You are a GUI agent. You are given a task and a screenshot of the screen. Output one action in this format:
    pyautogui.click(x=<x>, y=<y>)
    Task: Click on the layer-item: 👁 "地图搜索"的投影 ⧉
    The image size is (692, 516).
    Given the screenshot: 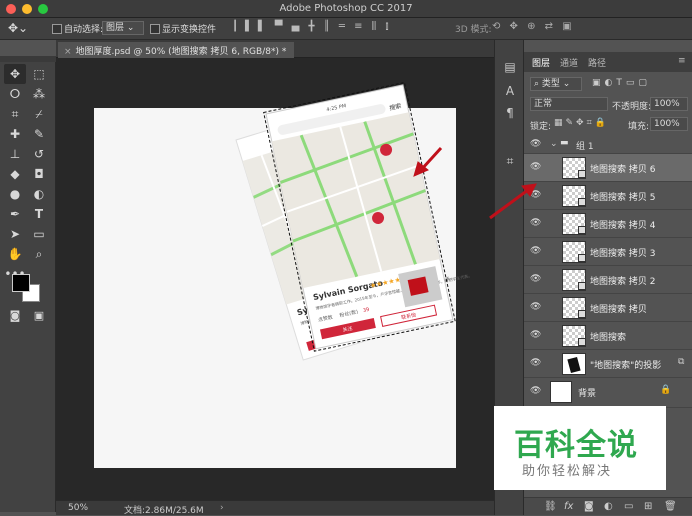 What is the action you would take?
    pyautogui.click(x=608, y=364)
    